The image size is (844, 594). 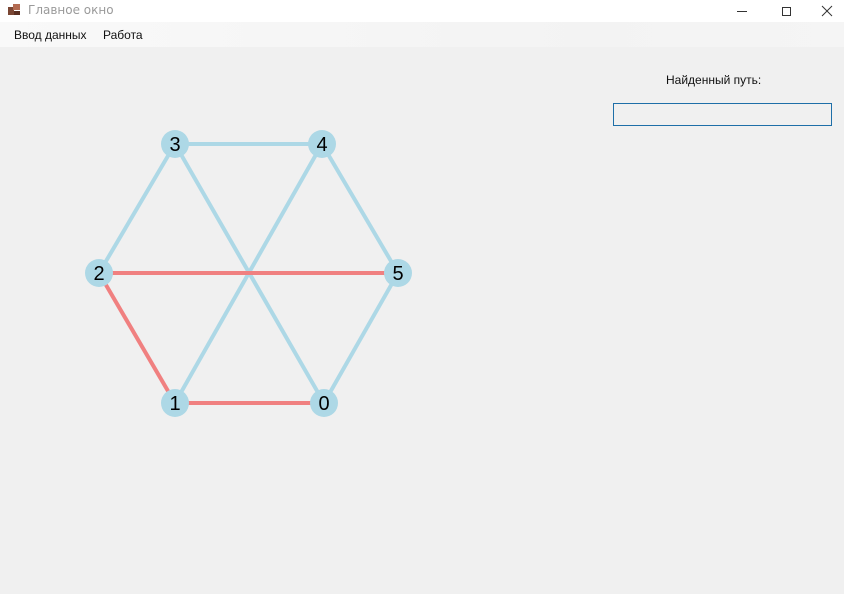 What do you see at coordinates (323, 404) in the screenshot?
I see `graph-node-label-0: 0` at bounding box center [323, 404].